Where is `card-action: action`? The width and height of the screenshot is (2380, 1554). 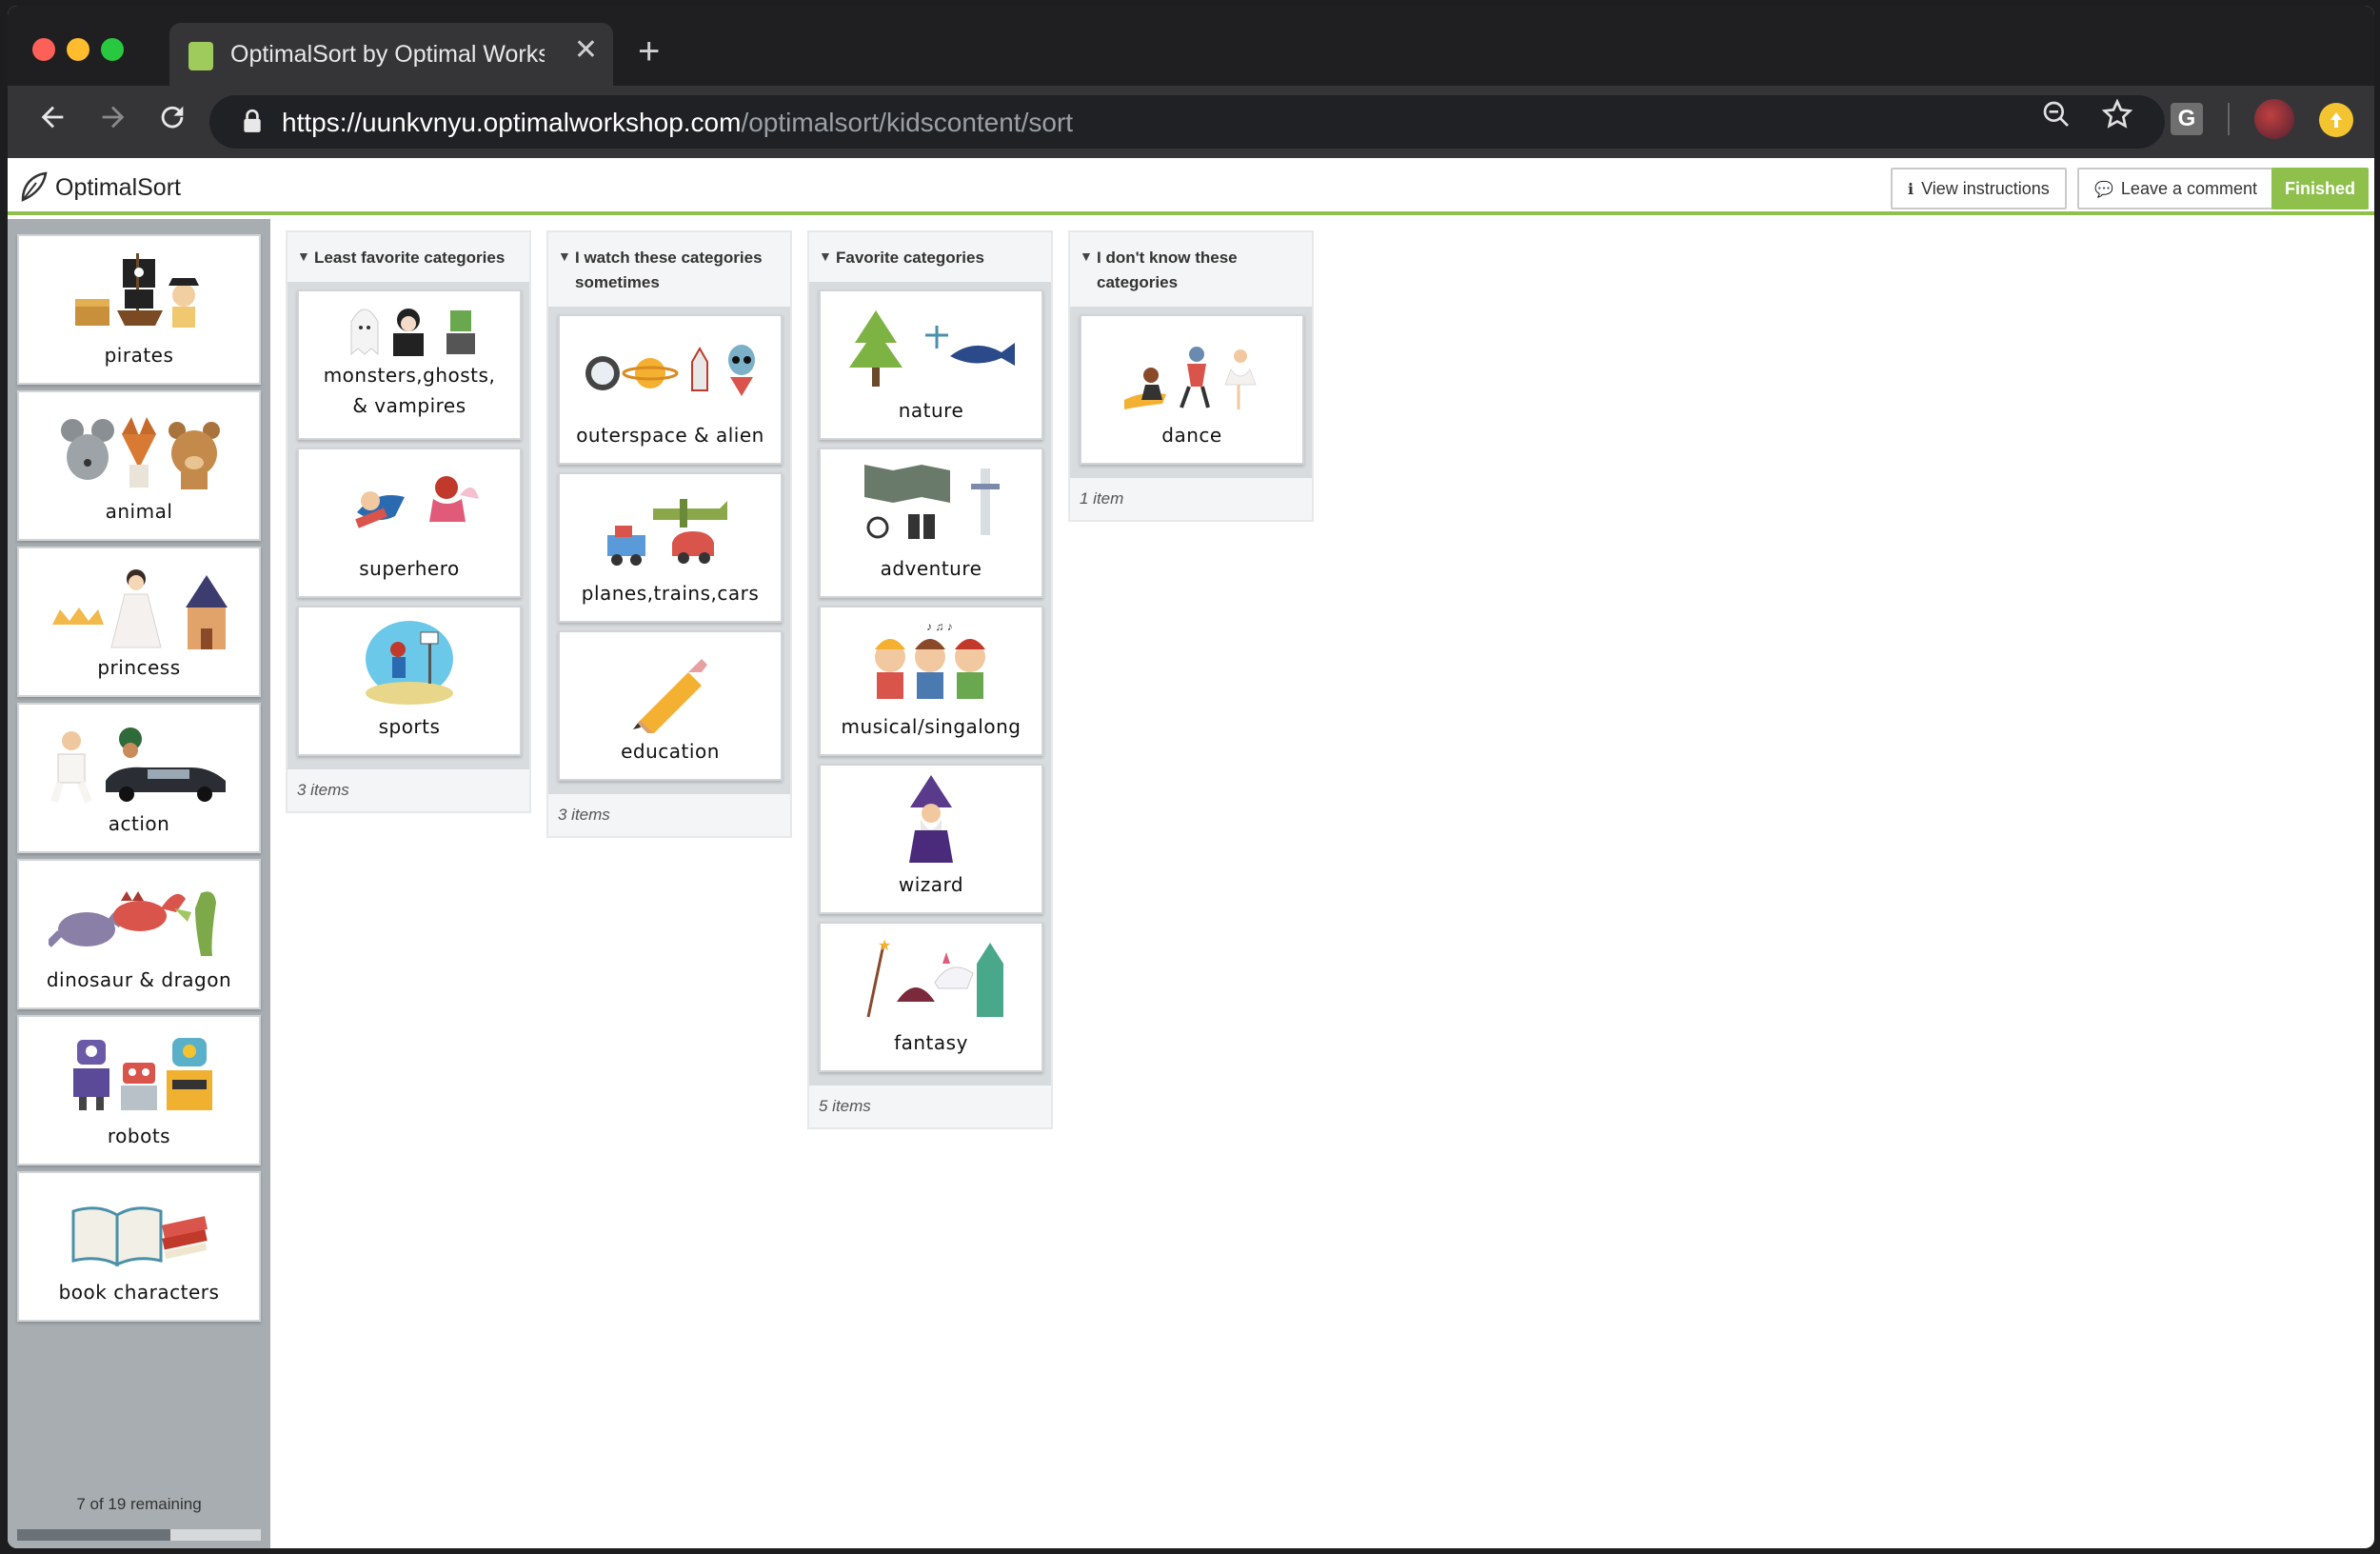 card-action: action is located at coordinates (139, 778).